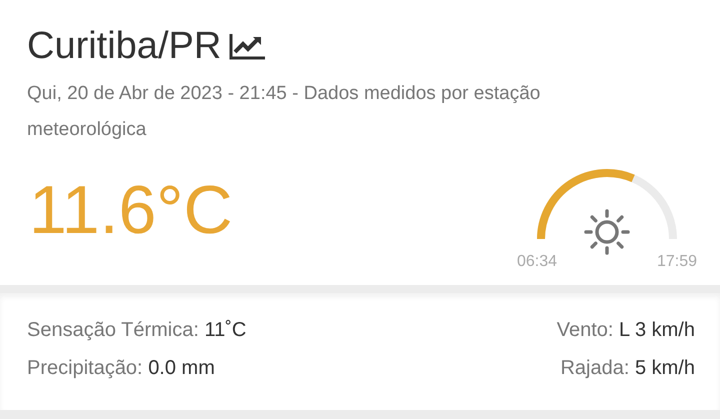 The image size is (720, 419). Describe the element at coordinates (131, 210) in the screenshot. I see `temperature-reading: 11.6°C` at that location.